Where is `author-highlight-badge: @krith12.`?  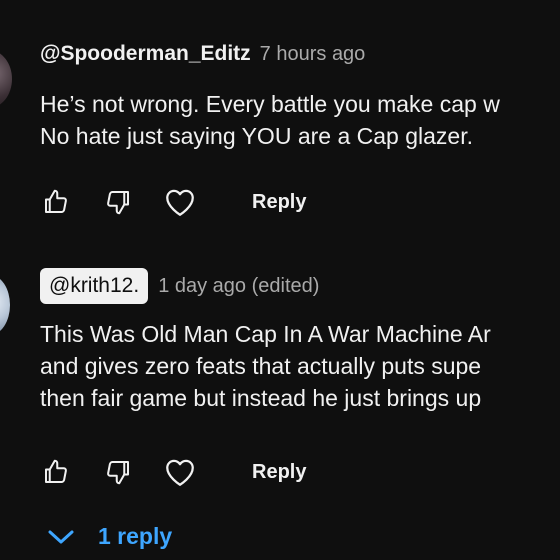 author-highlight-badge: @krith12. is located at coordinates (94, 286).